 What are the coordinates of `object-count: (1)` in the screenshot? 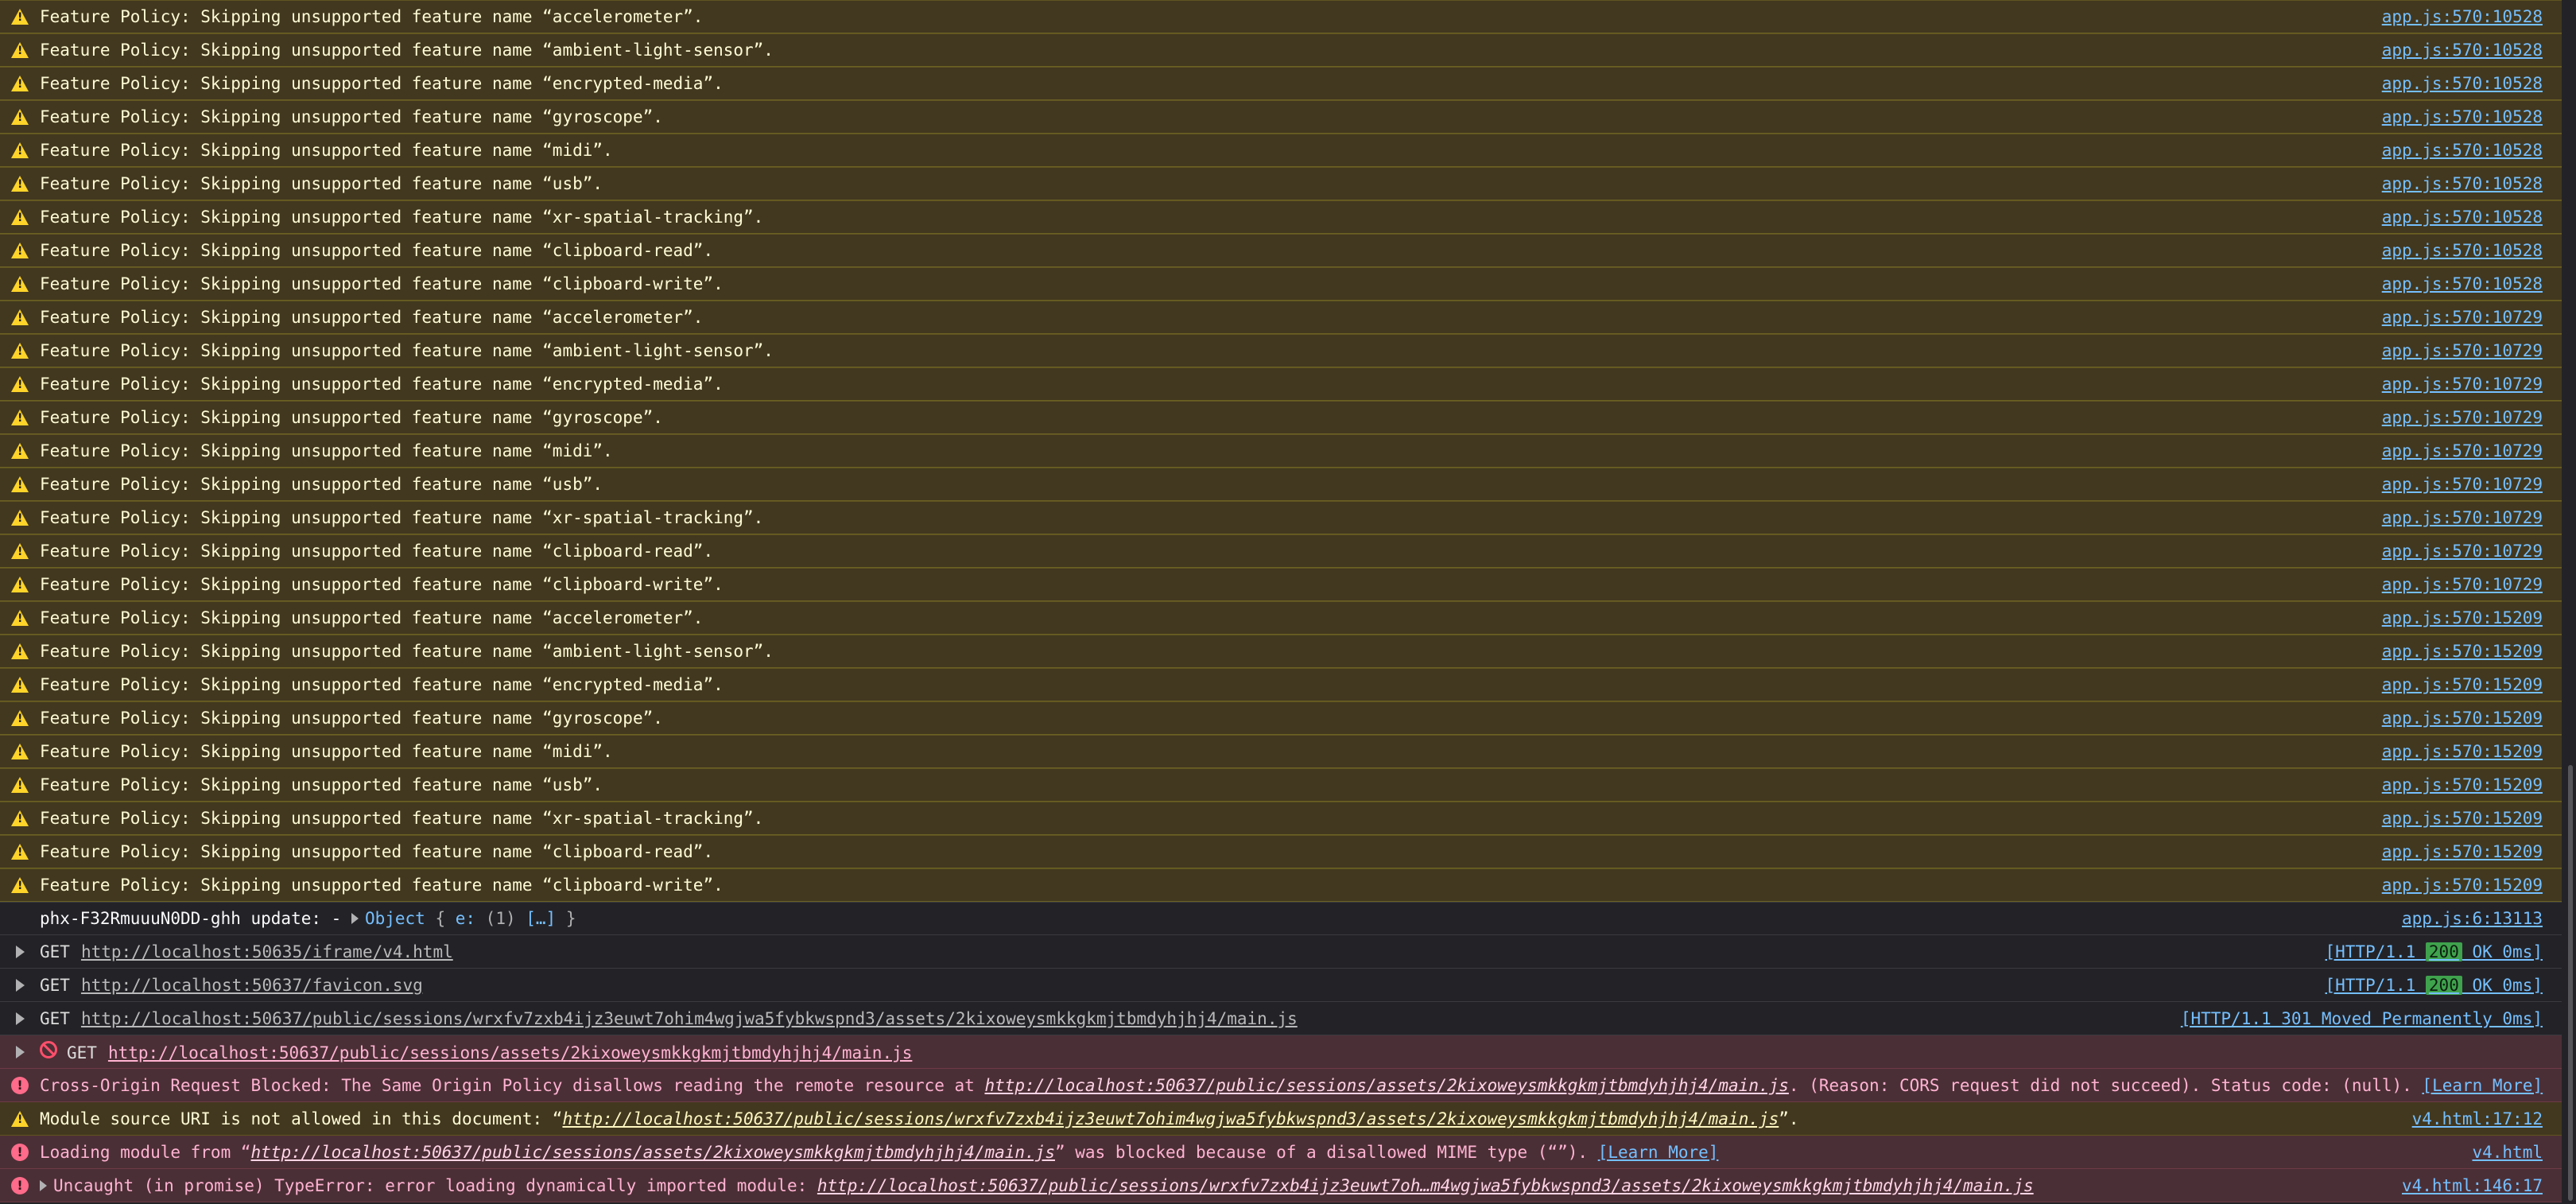 It's located at (501, 918).